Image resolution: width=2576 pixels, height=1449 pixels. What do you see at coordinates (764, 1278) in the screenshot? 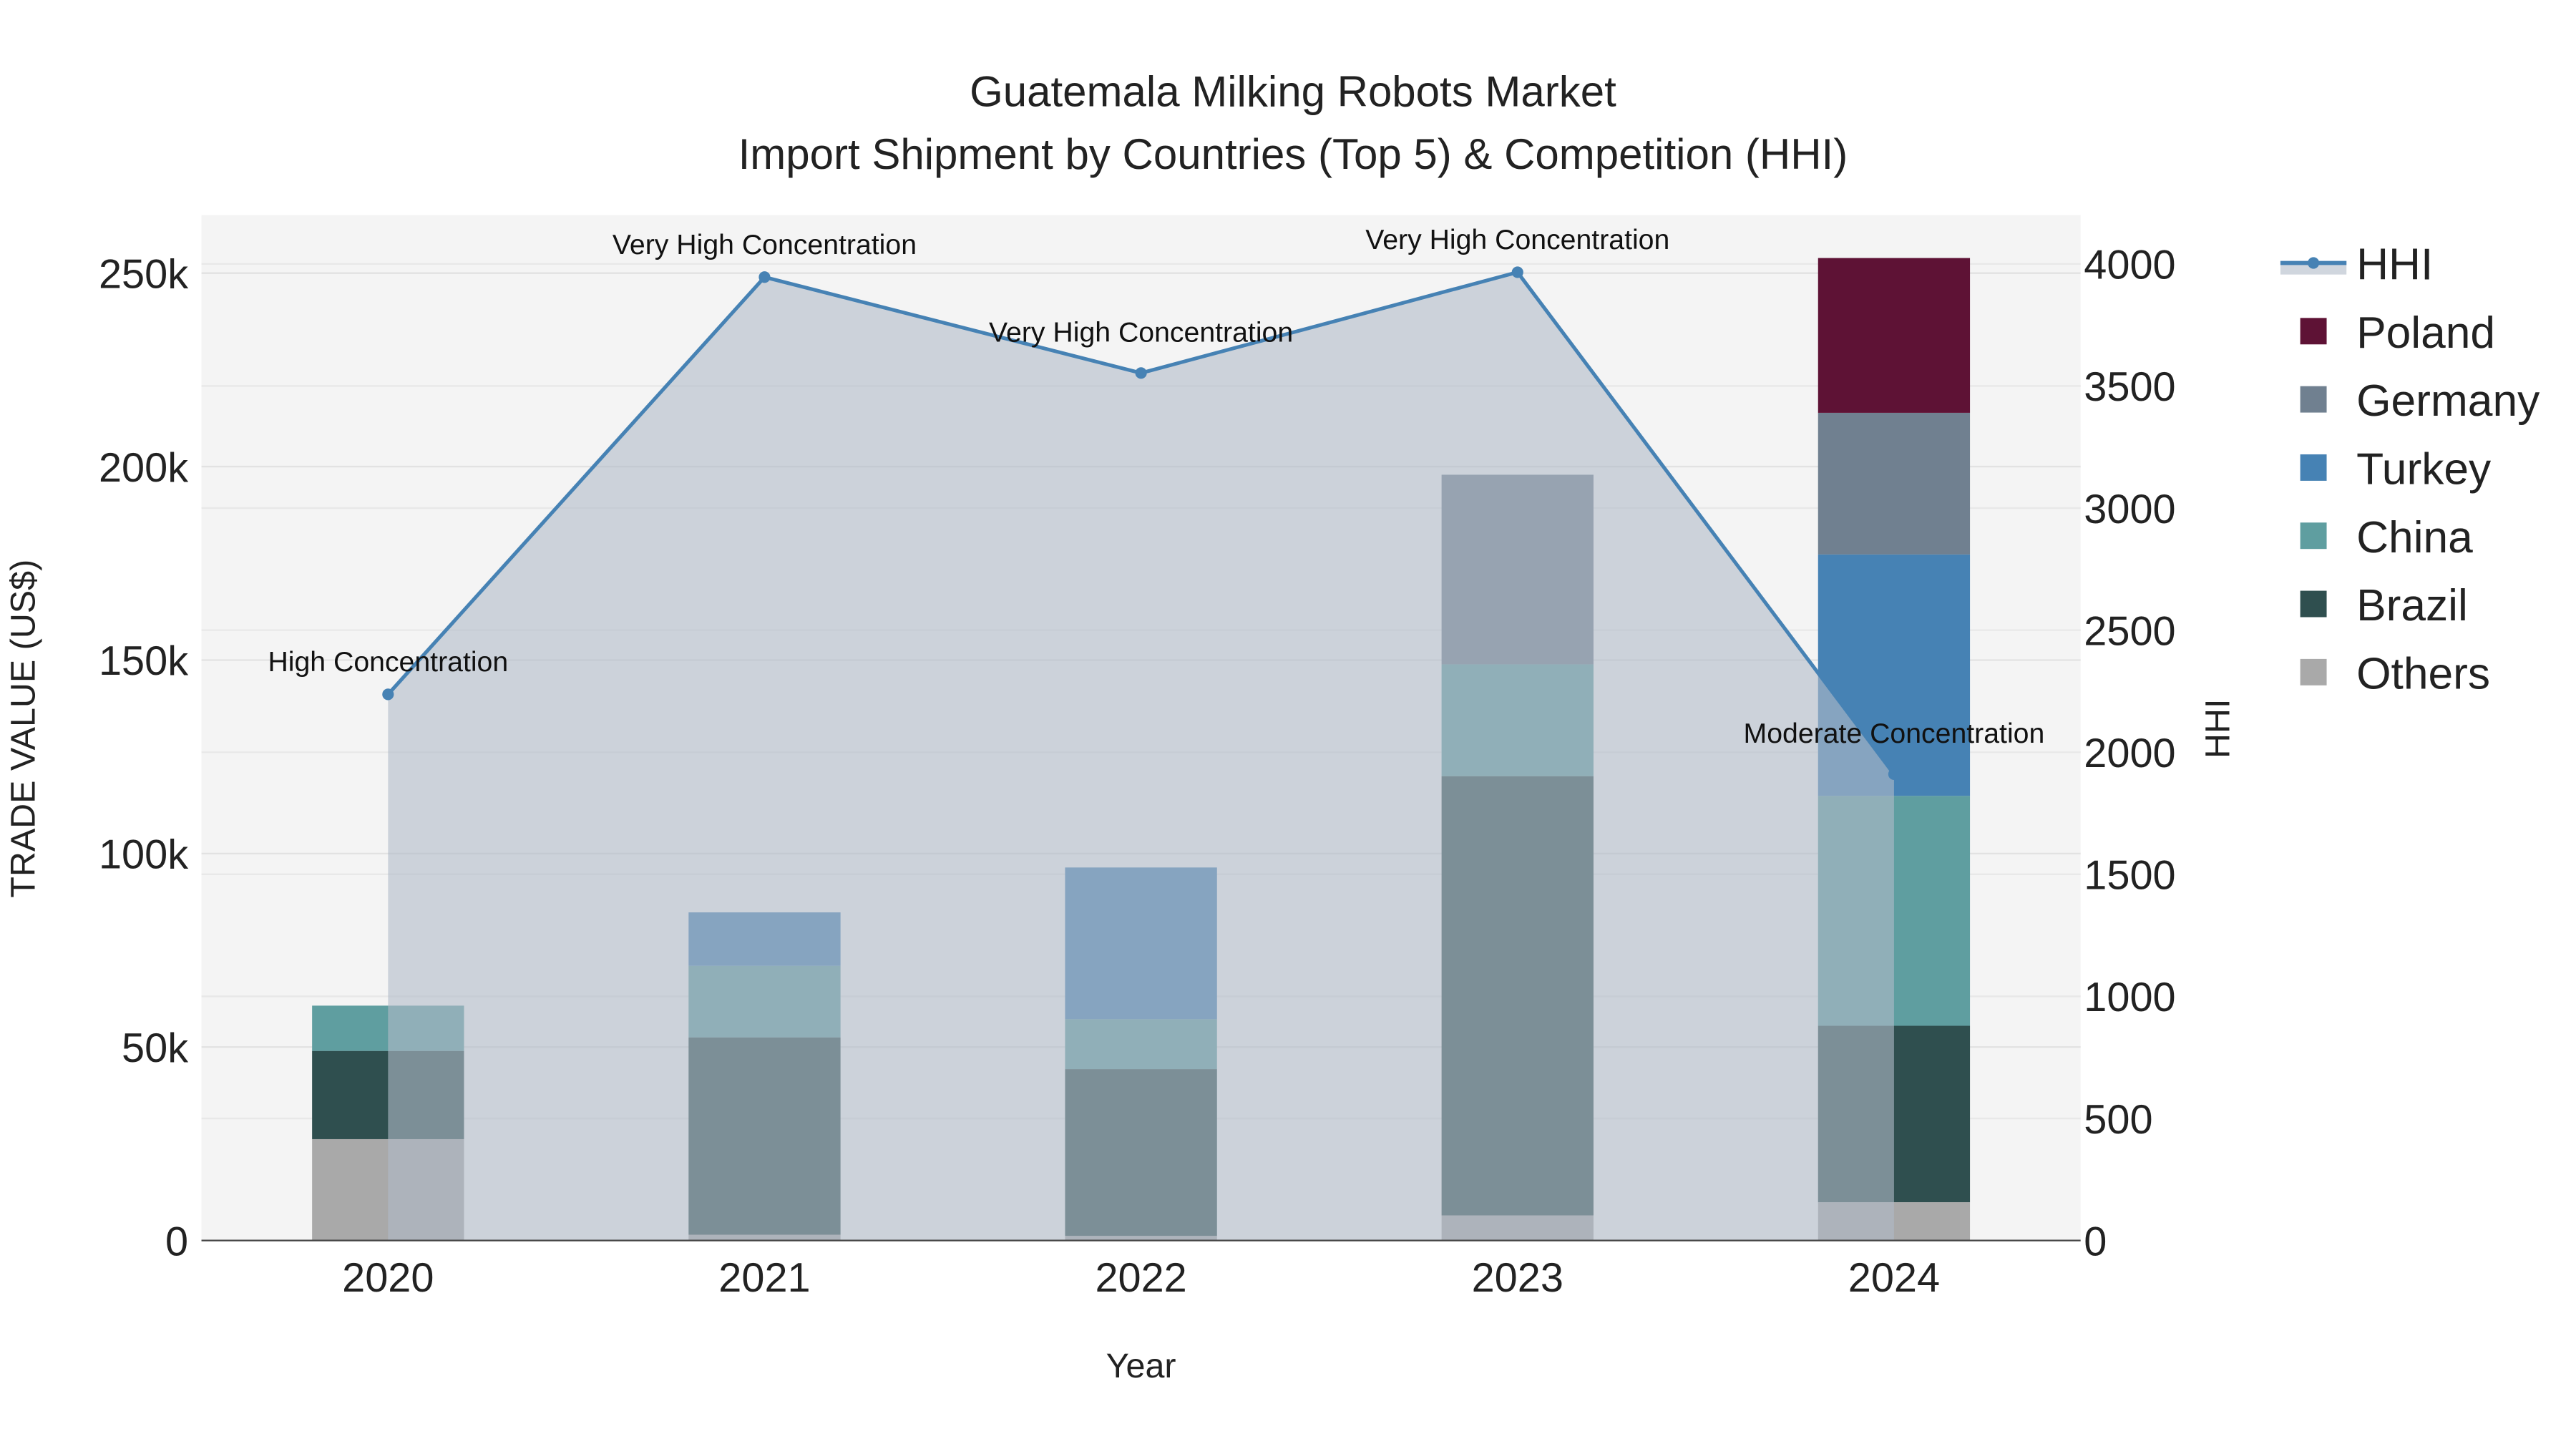
I see `x-tick-label: 2021` at bounding box center [764, 1278].